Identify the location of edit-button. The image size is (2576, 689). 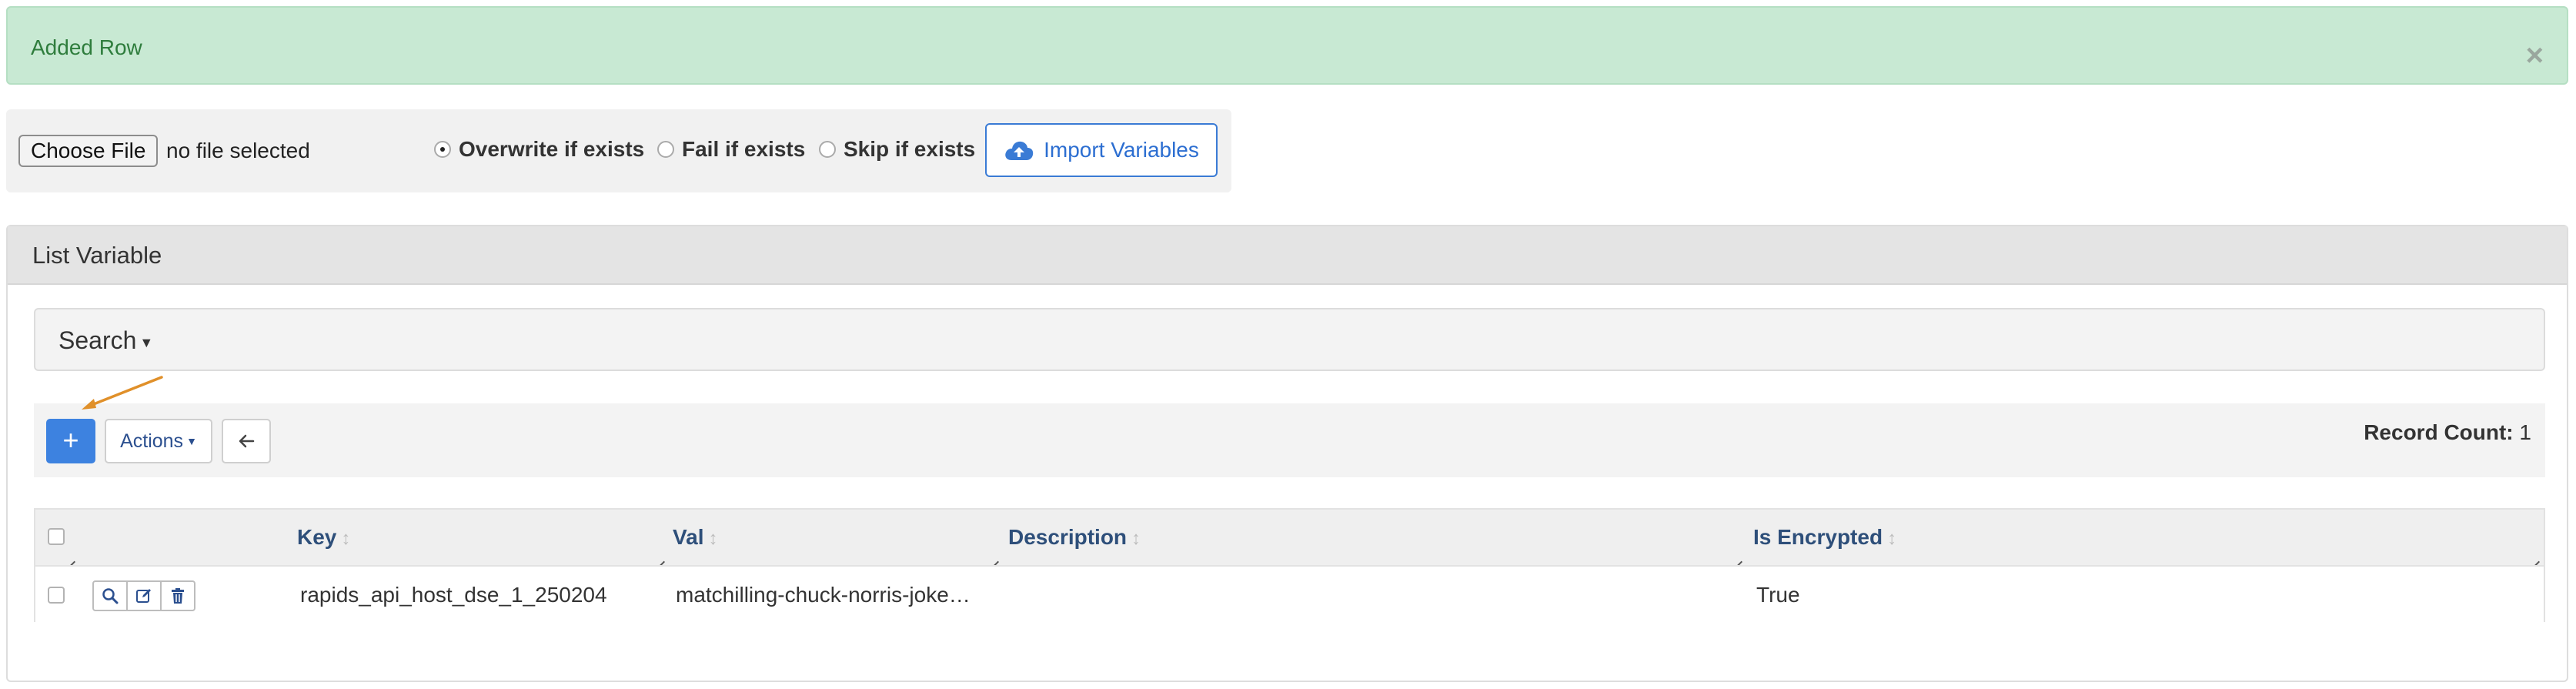
(144, 595).